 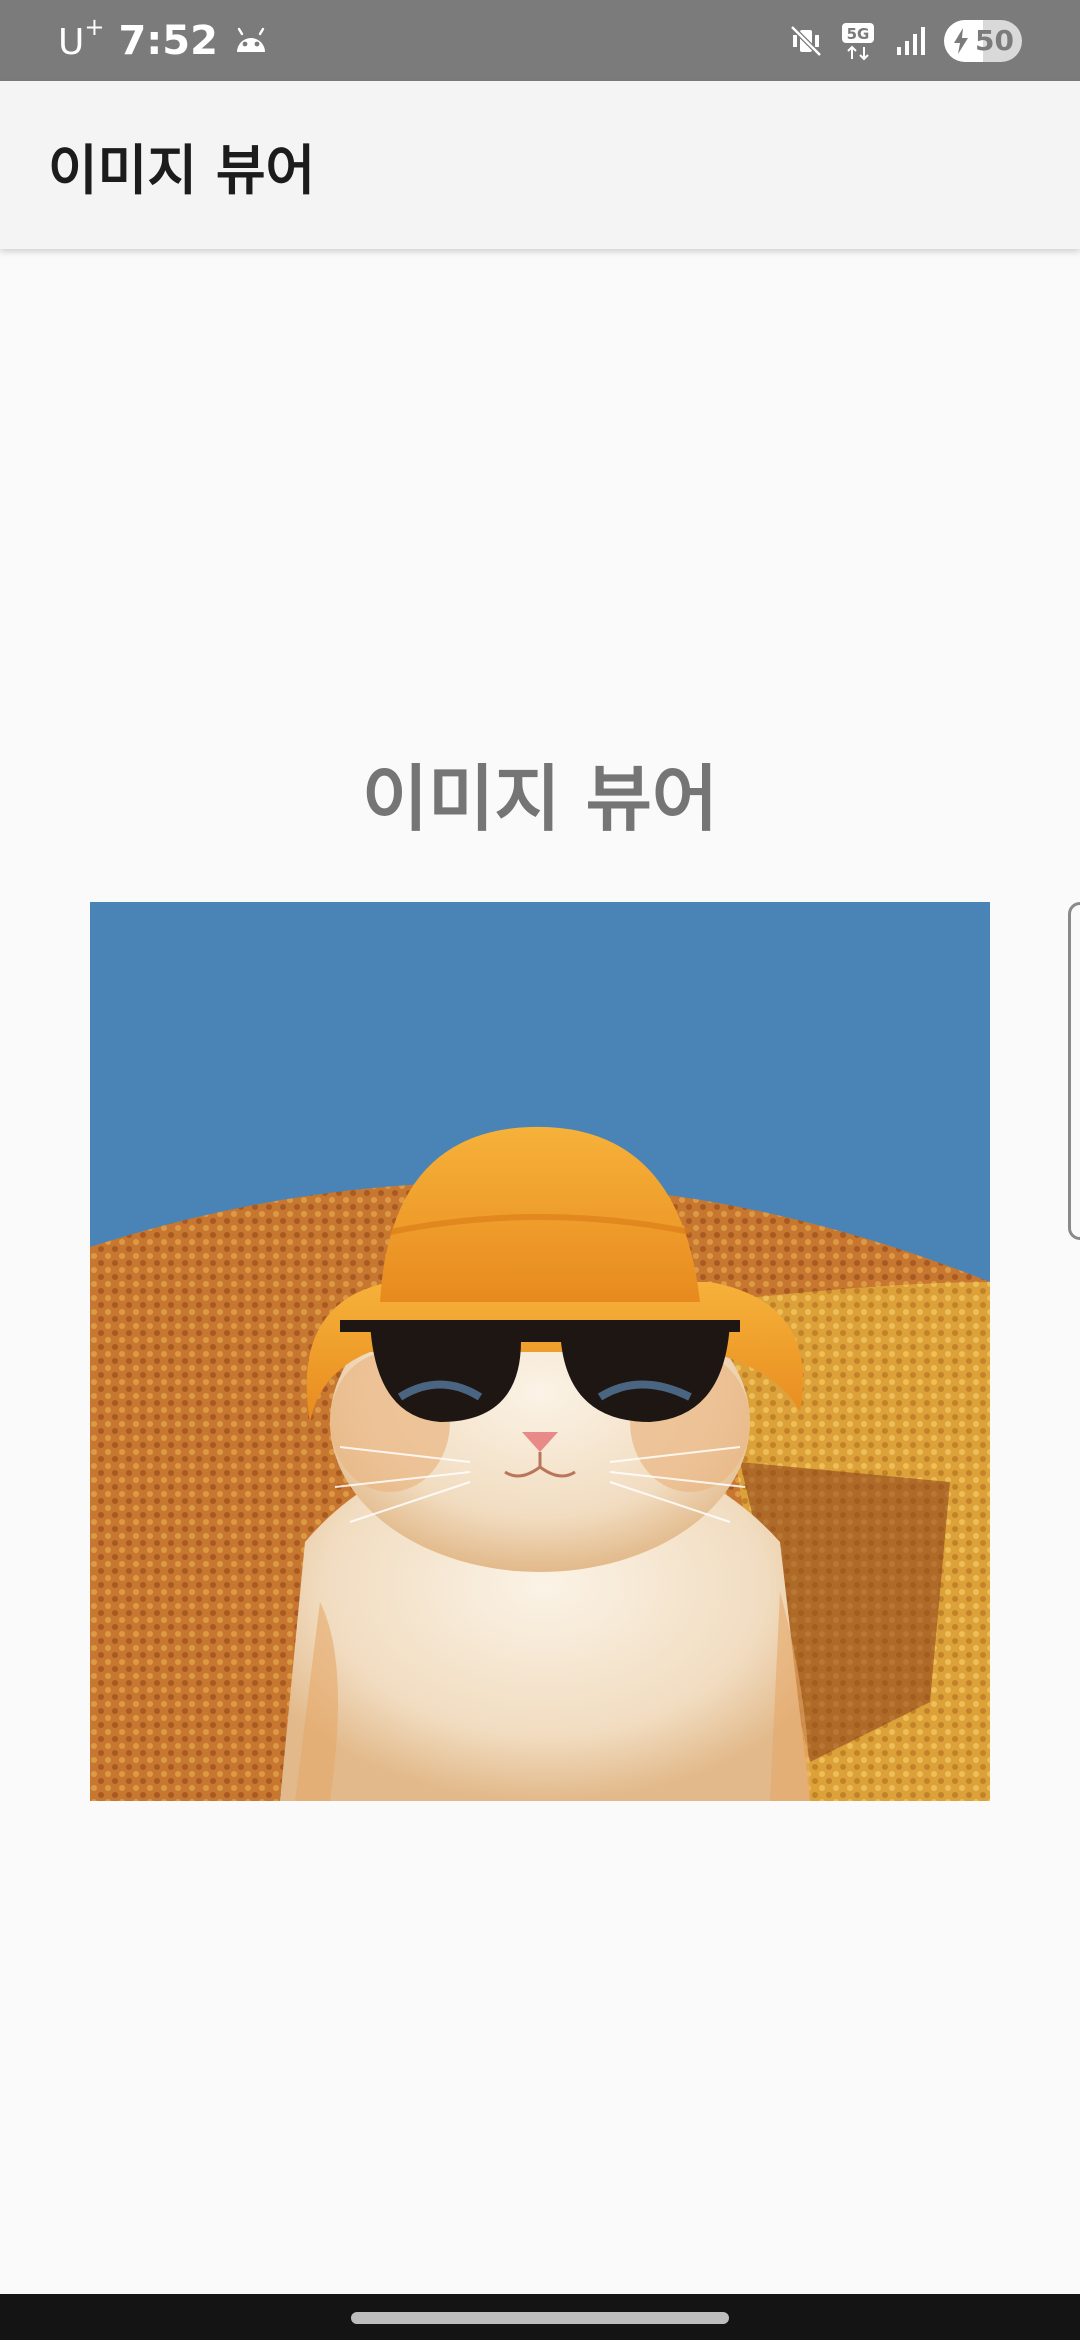 I want to click on 5g-icon: 5G, so click(x=858, y=41).